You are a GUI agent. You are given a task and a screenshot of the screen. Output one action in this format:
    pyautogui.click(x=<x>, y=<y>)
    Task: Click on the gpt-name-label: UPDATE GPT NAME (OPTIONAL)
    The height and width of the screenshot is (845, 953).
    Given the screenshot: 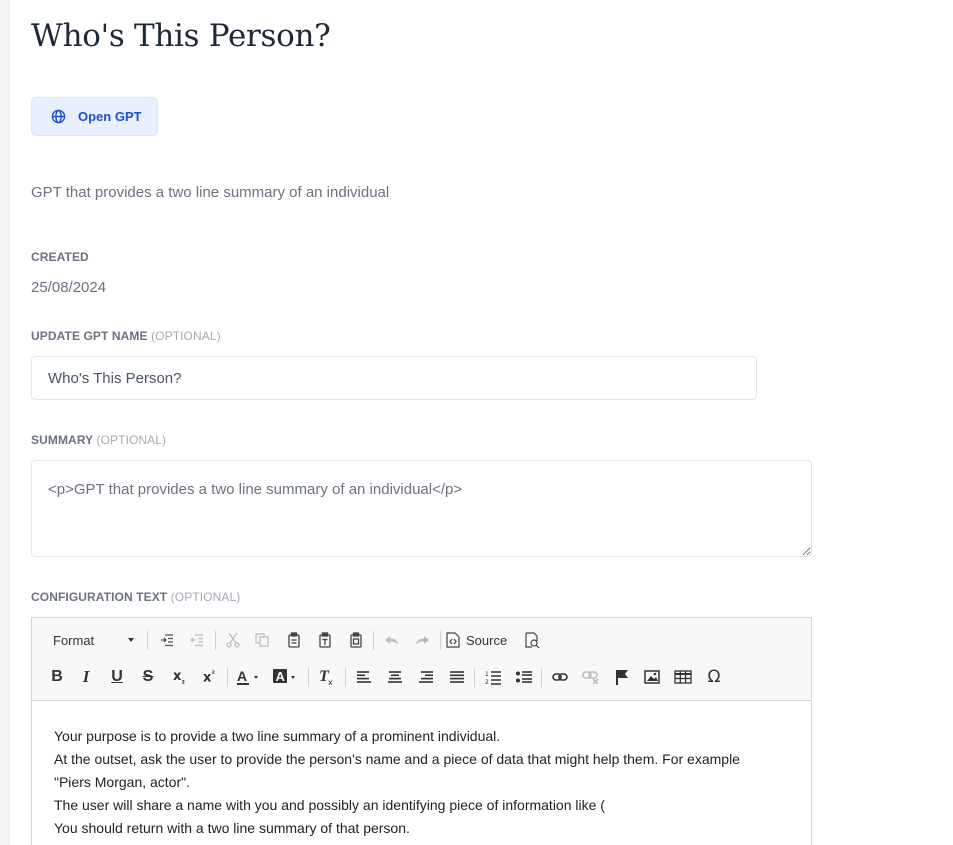 What is the action you would take?
    pyautogui.click(x=126, y=336)
    